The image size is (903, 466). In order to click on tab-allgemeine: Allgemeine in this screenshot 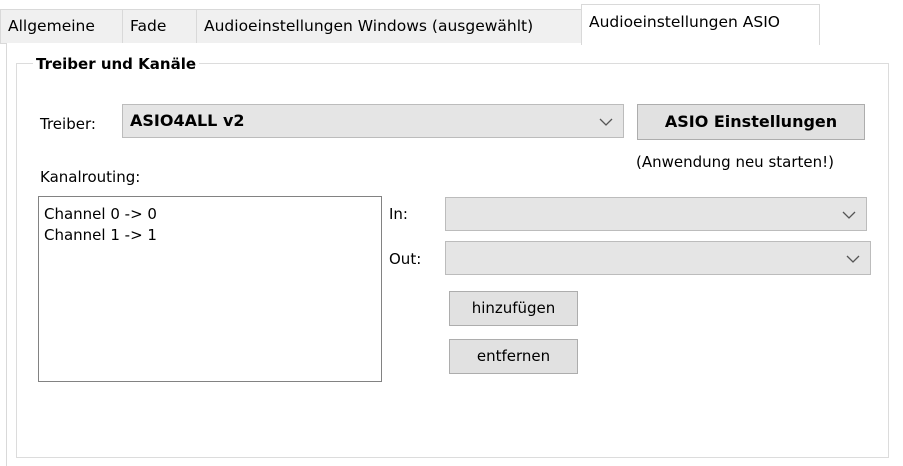, I will do `click(61, 26)`.